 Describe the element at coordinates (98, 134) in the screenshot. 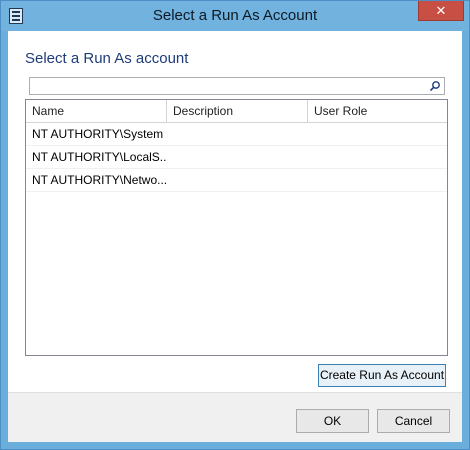

I see `cell-name: NT AUTHORITY\System` at that location.